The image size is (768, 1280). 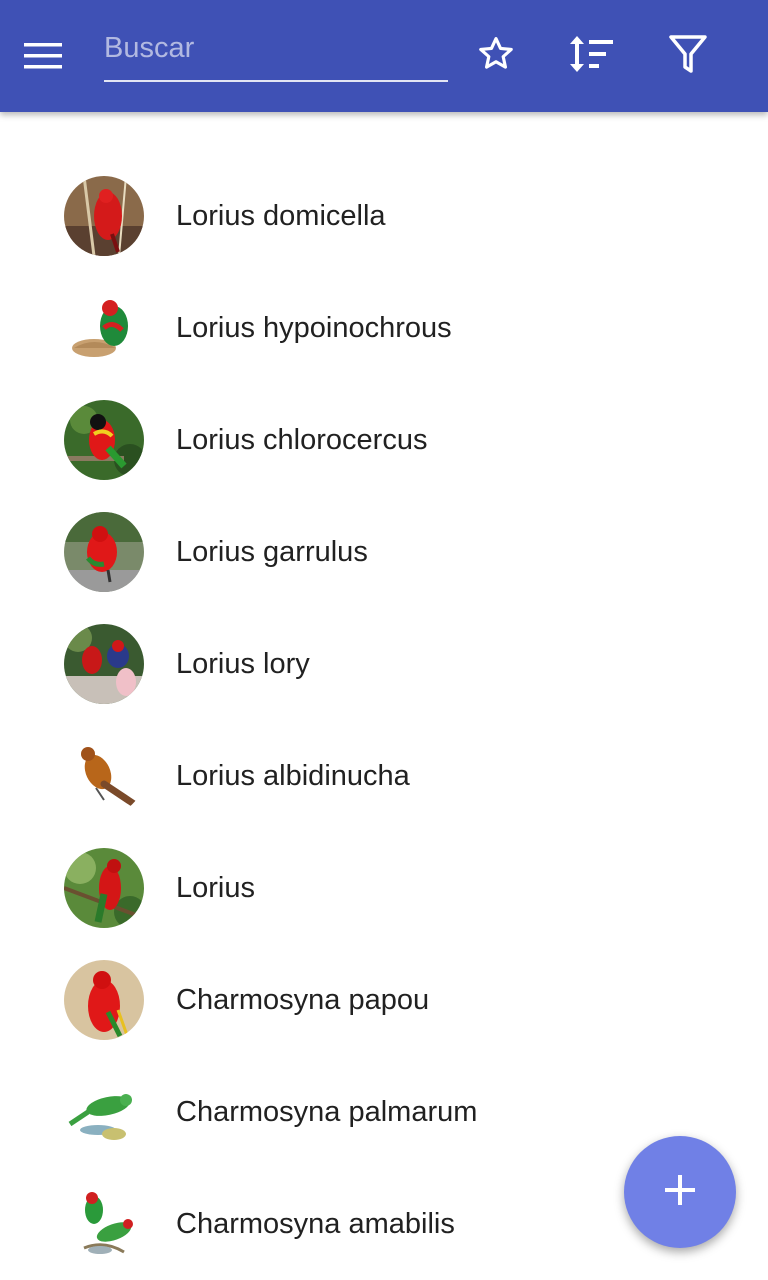 I want to click on sort-icon, so click(x=592, y=56).